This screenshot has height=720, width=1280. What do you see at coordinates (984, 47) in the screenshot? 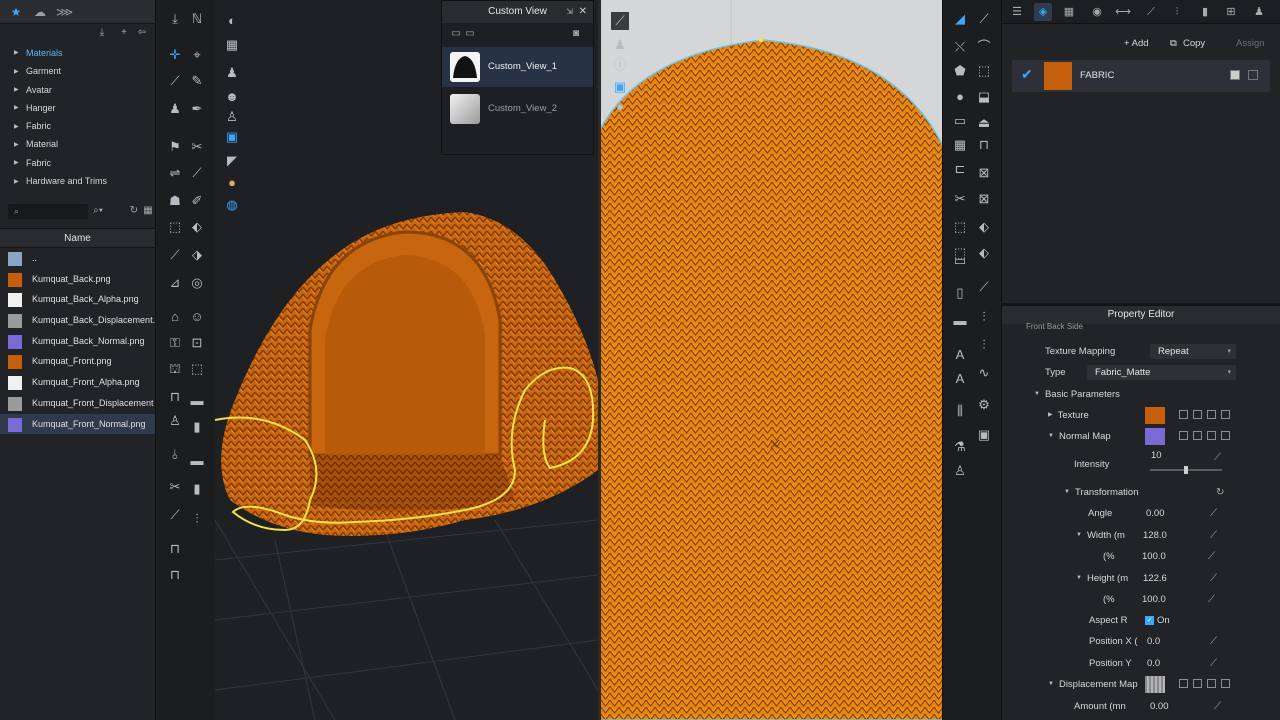
I see `2d-curve-icon: ⌒` at bounding box center [984, 47].